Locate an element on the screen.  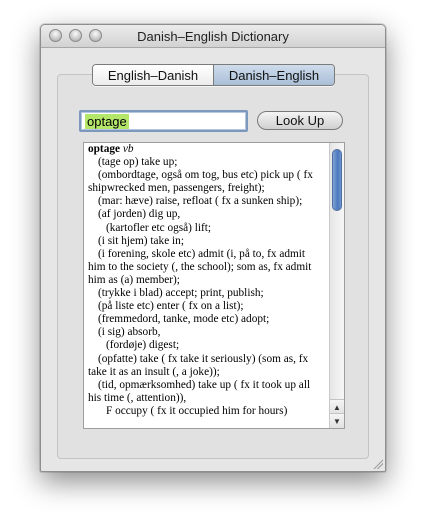
entry-headword-line: optage vb is located at coordinates (208, 149).